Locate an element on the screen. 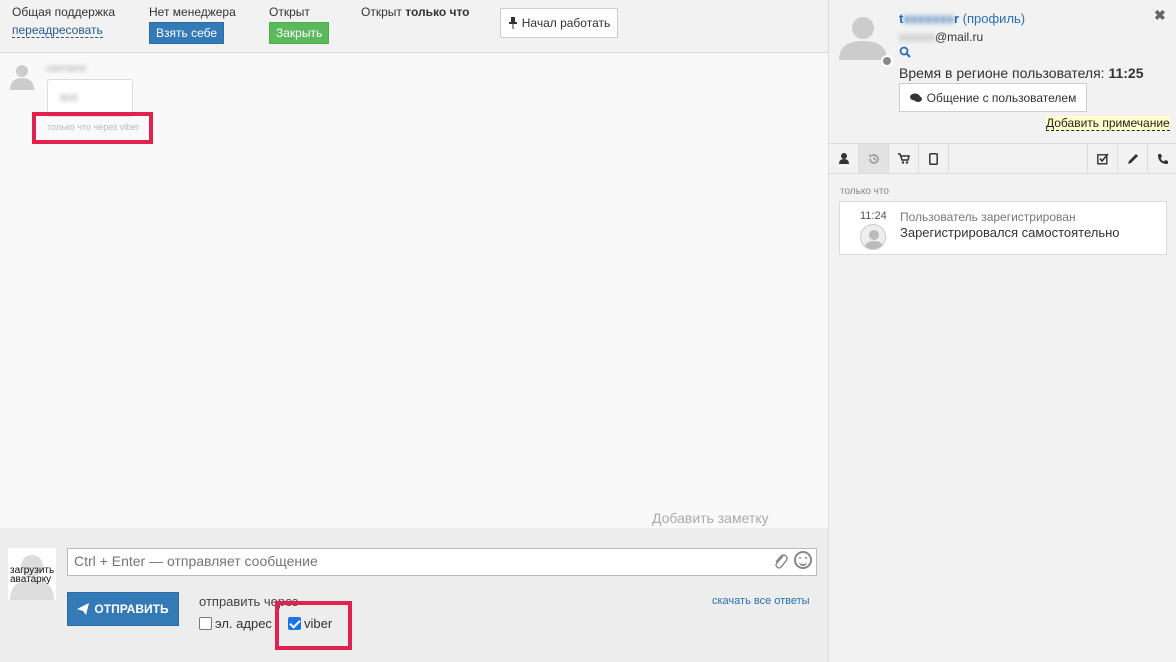 The image size is (1176, 662). upload-avatar: загрузить аватарку is located at coordinates (32, 574).